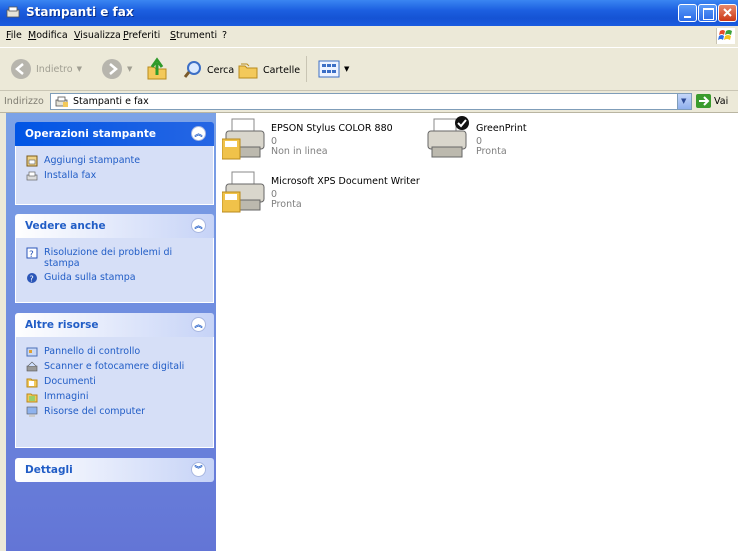 The width and height of the screenshot is (738, 551). Describe the element at coordinates (32, 176) in the screenshot. I see `fax-icon` at that location.